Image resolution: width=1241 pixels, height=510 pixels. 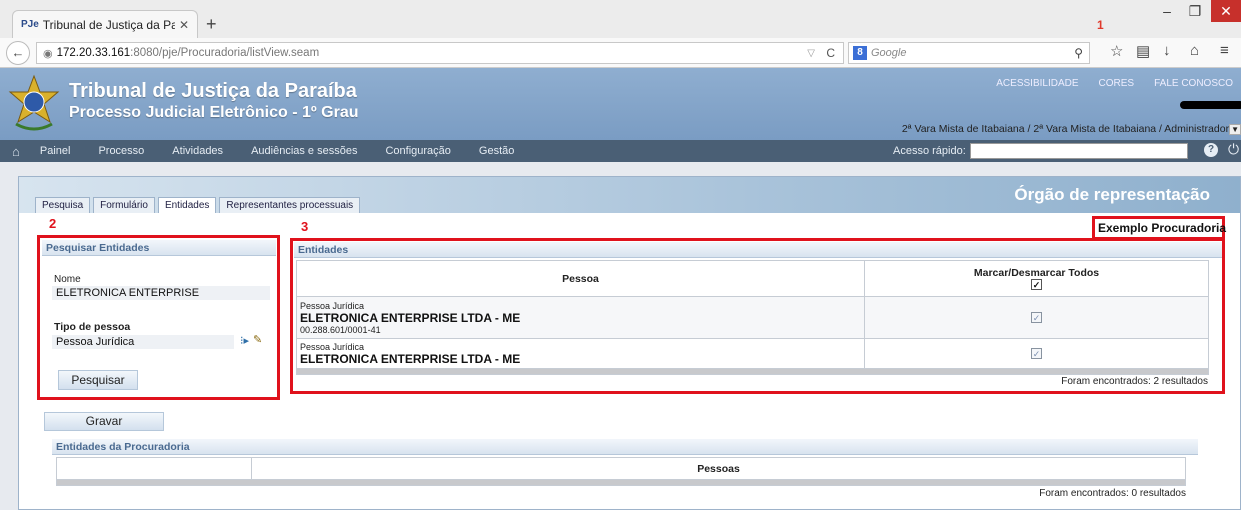 I want to click on entities-header: Entidades, so click(x=758, y=250).